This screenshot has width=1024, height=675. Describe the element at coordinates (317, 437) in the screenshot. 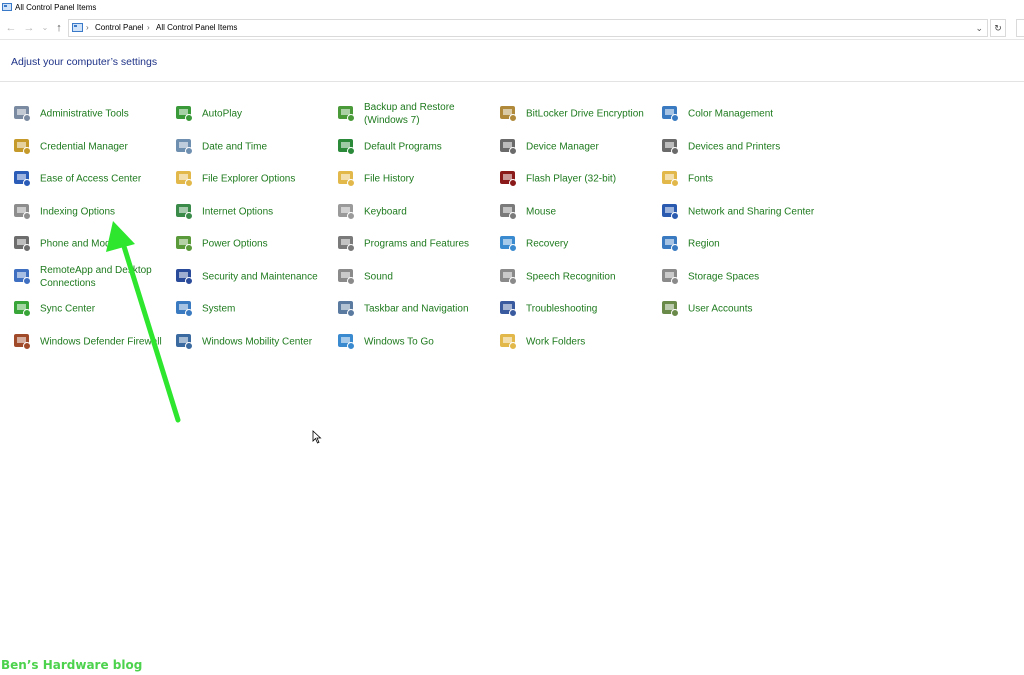

I see `mouse-cursor-icon` at that location.